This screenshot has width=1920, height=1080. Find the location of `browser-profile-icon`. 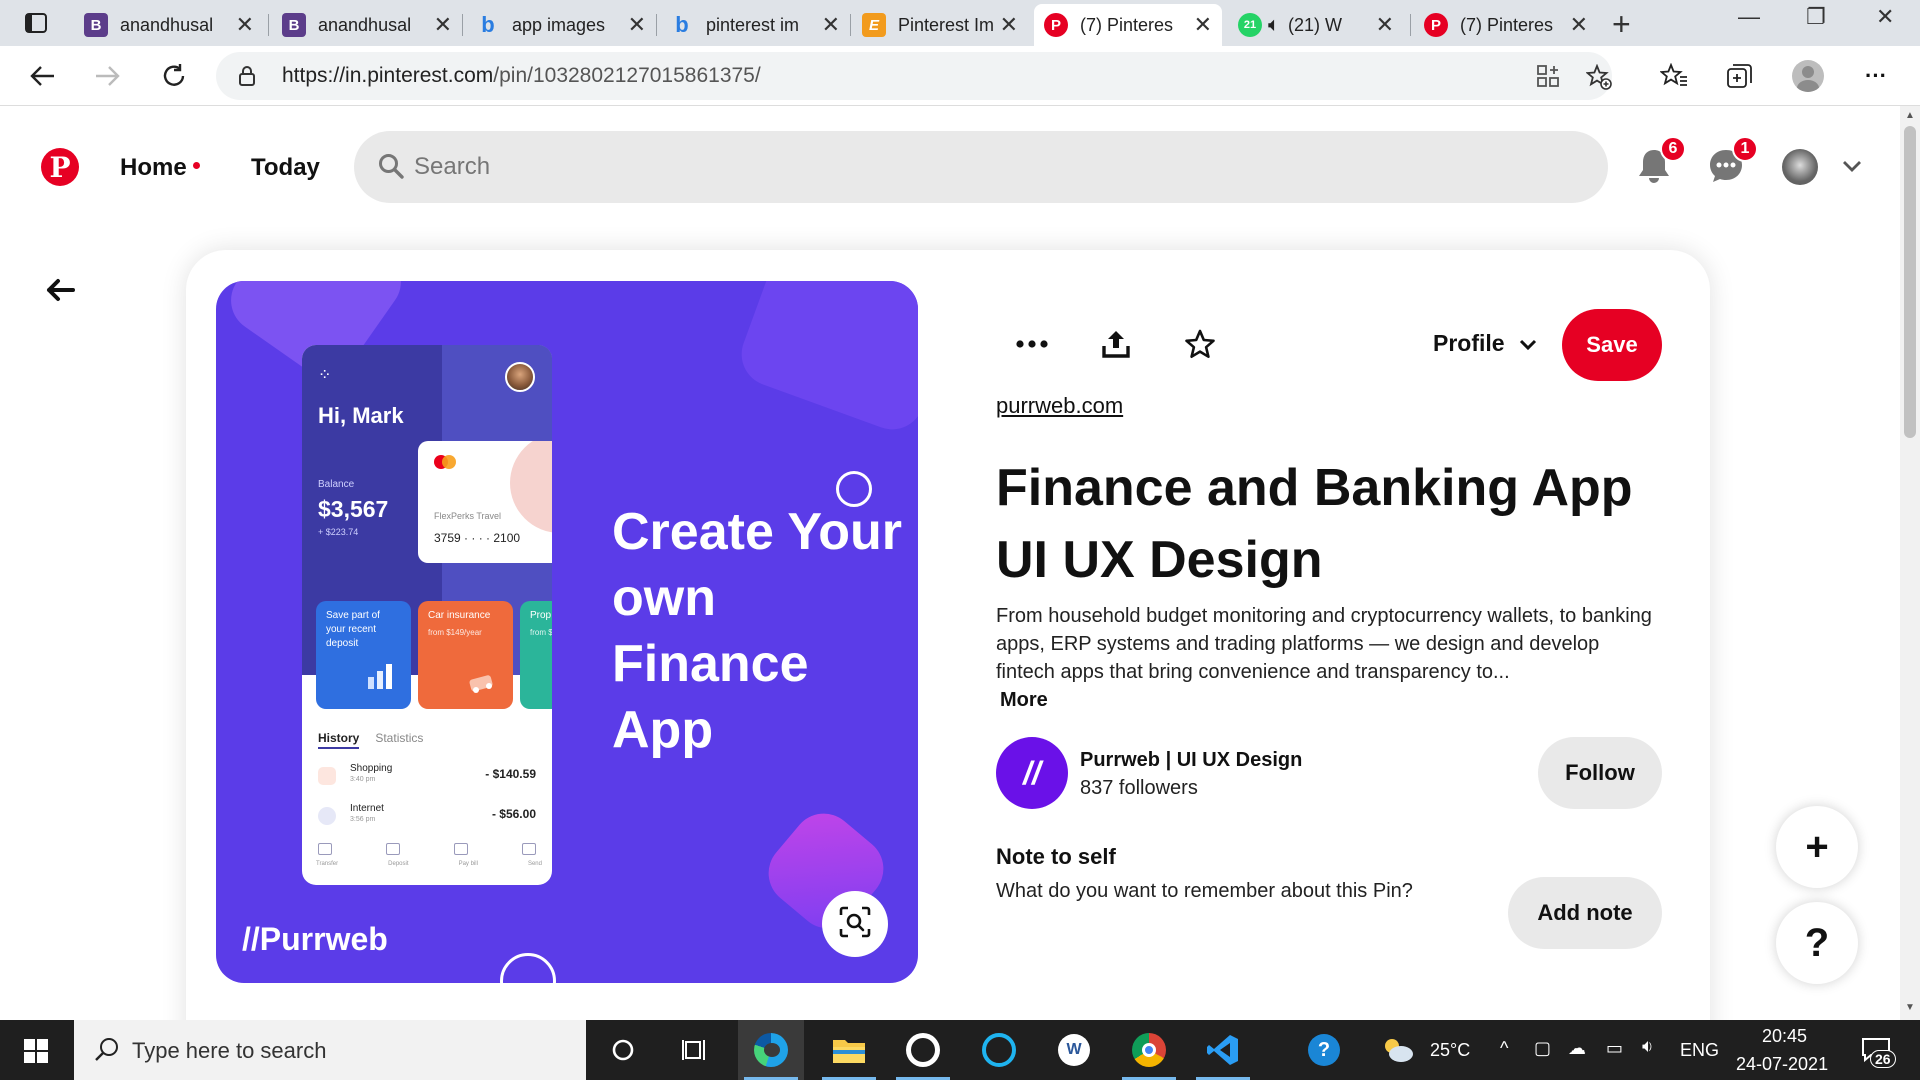

browser-profile-icon is located at coordinates (1808, 76).